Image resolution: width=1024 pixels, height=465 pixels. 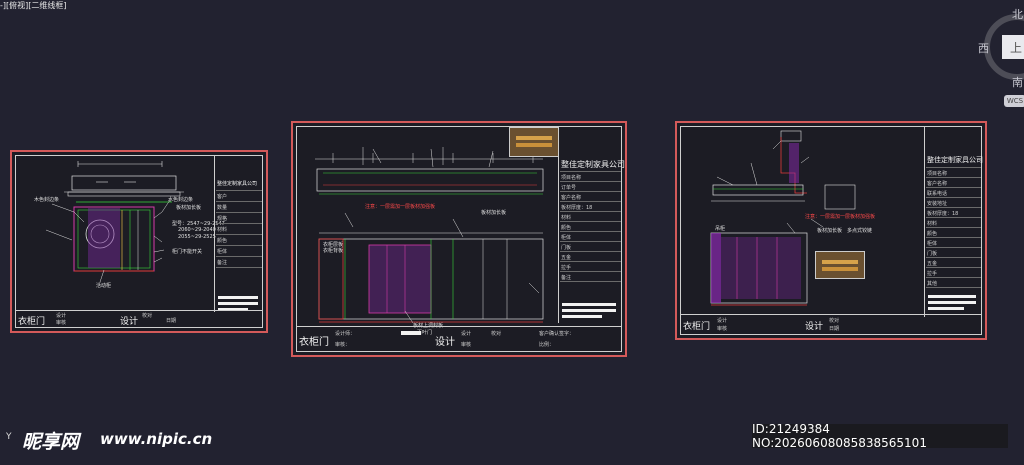 What do you see at coordinates (197, 230) in the screenshot?
I see `annotation: 2060~29-2040` at bounding box center [197, 230].